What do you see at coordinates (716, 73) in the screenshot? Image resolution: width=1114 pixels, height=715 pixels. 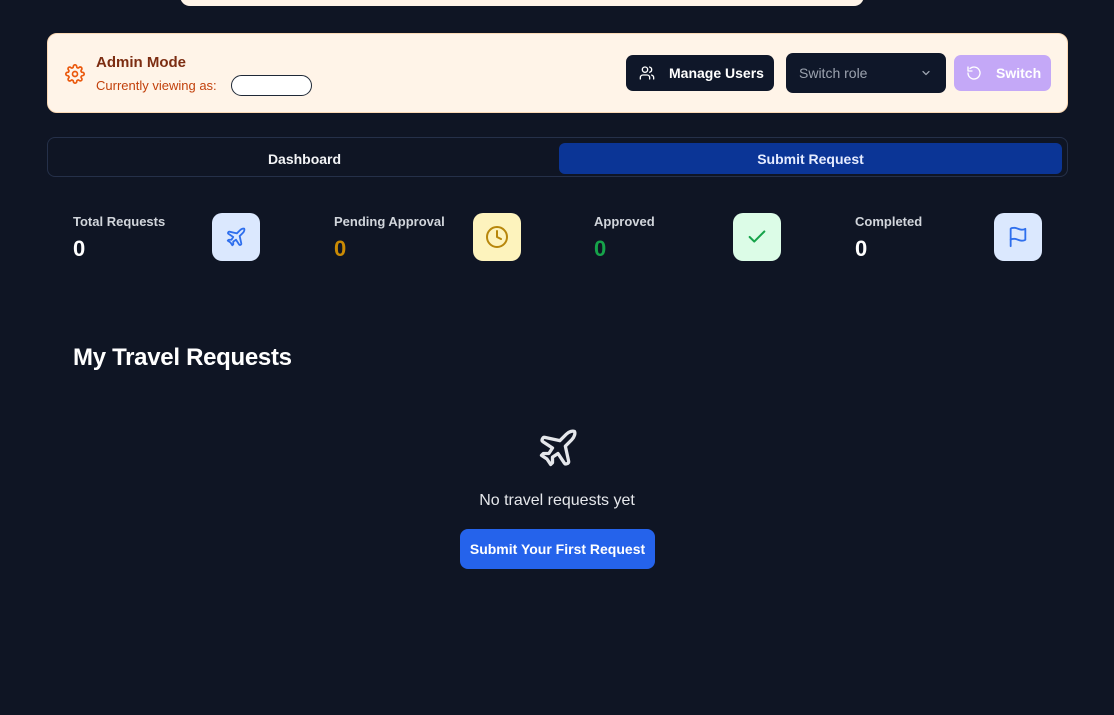 I see `manage-users-label: Manage Users` at bounding box center [716, 73].